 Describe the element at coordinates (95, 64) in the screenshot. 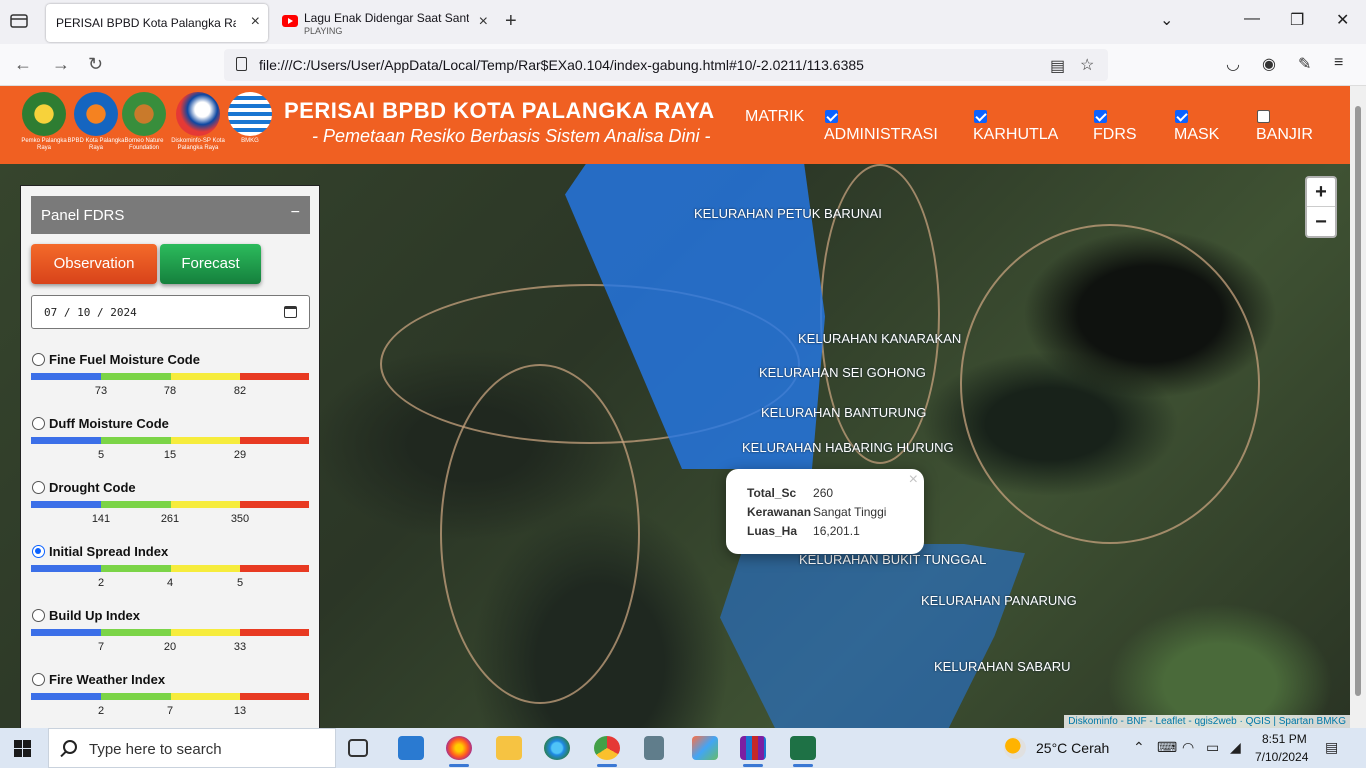

I see `reload-icon: ↻` at that location.